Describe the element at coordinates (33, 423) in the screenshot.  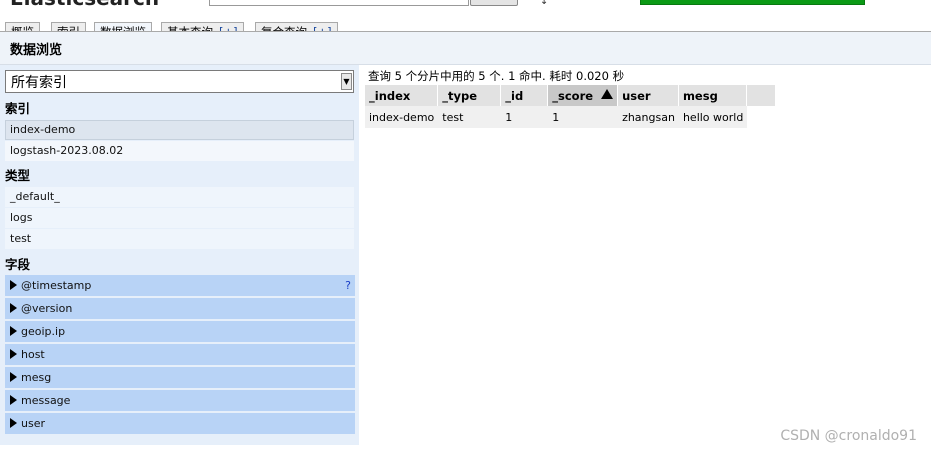
I see `field-label: user` at that location.